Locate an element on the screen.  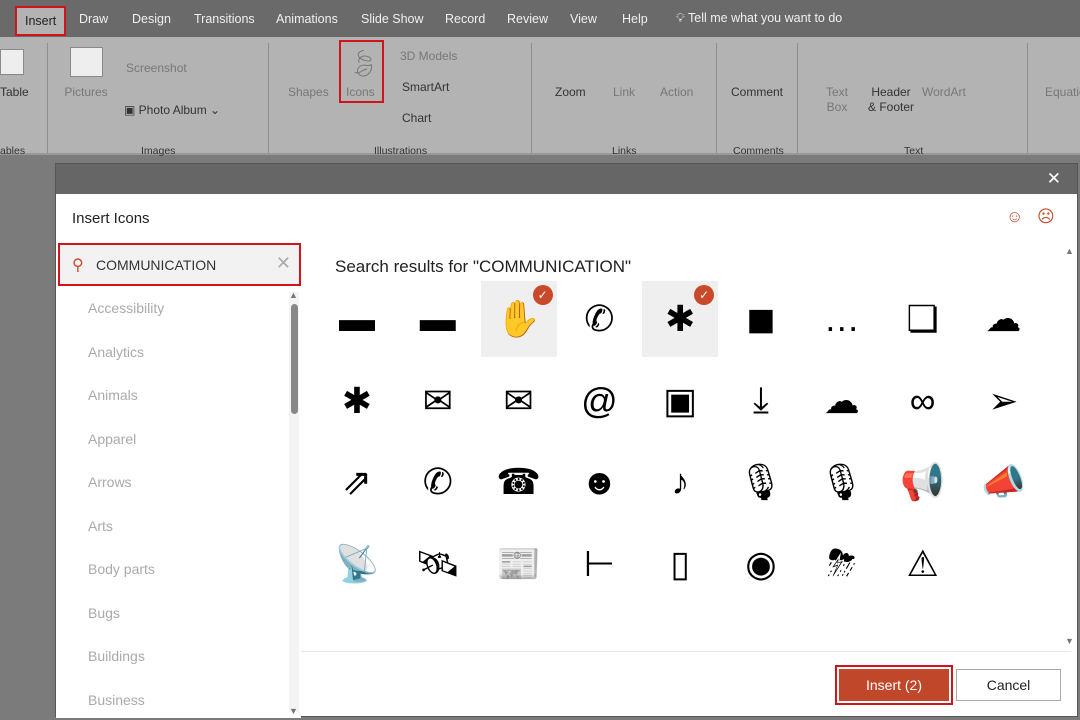
icon-result-network: ✱ ✓ is located at coordinates (680, 319).